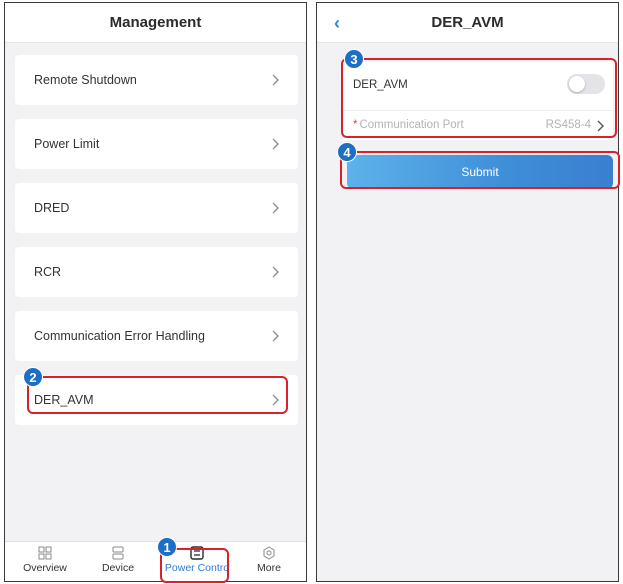 The height and width of the screenshot is (584, 623). What do you see at coordinates (156, 144) in the screenshot?
I see `menu-item-power-limit: Power Limit` at bounding box center [156, 144].